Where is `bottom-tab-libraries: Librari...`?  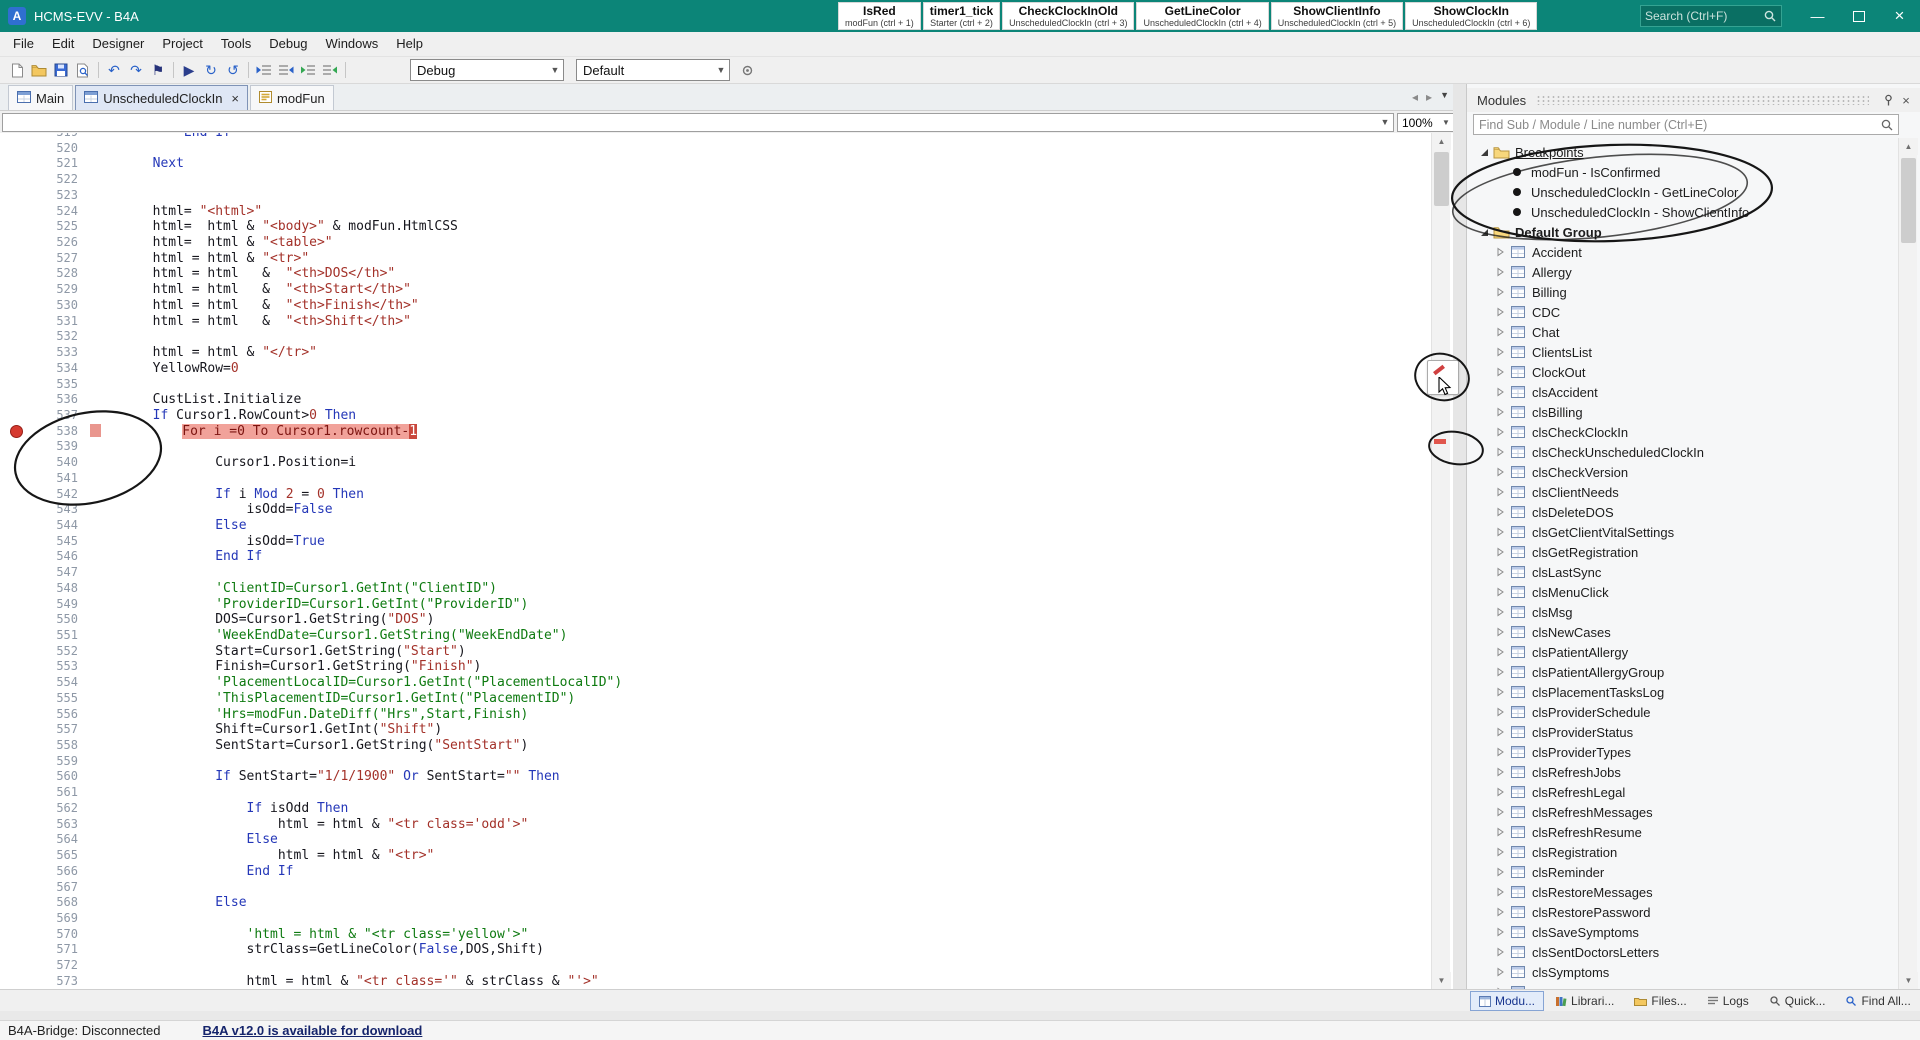 bottom-tab-libraries: Librari... is located at coordinates (1584, 1001).